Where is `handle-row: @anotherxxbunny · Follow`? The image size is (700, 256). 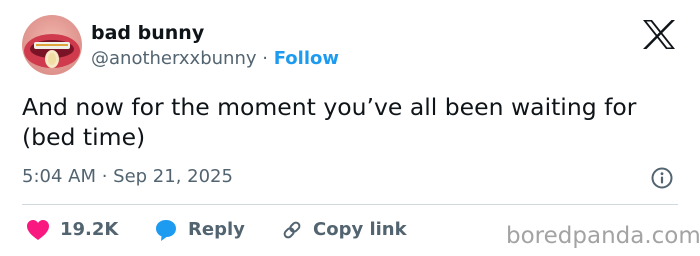
handle-row: @anotherxxbunny · Follow is located at coordinates (215, 59).